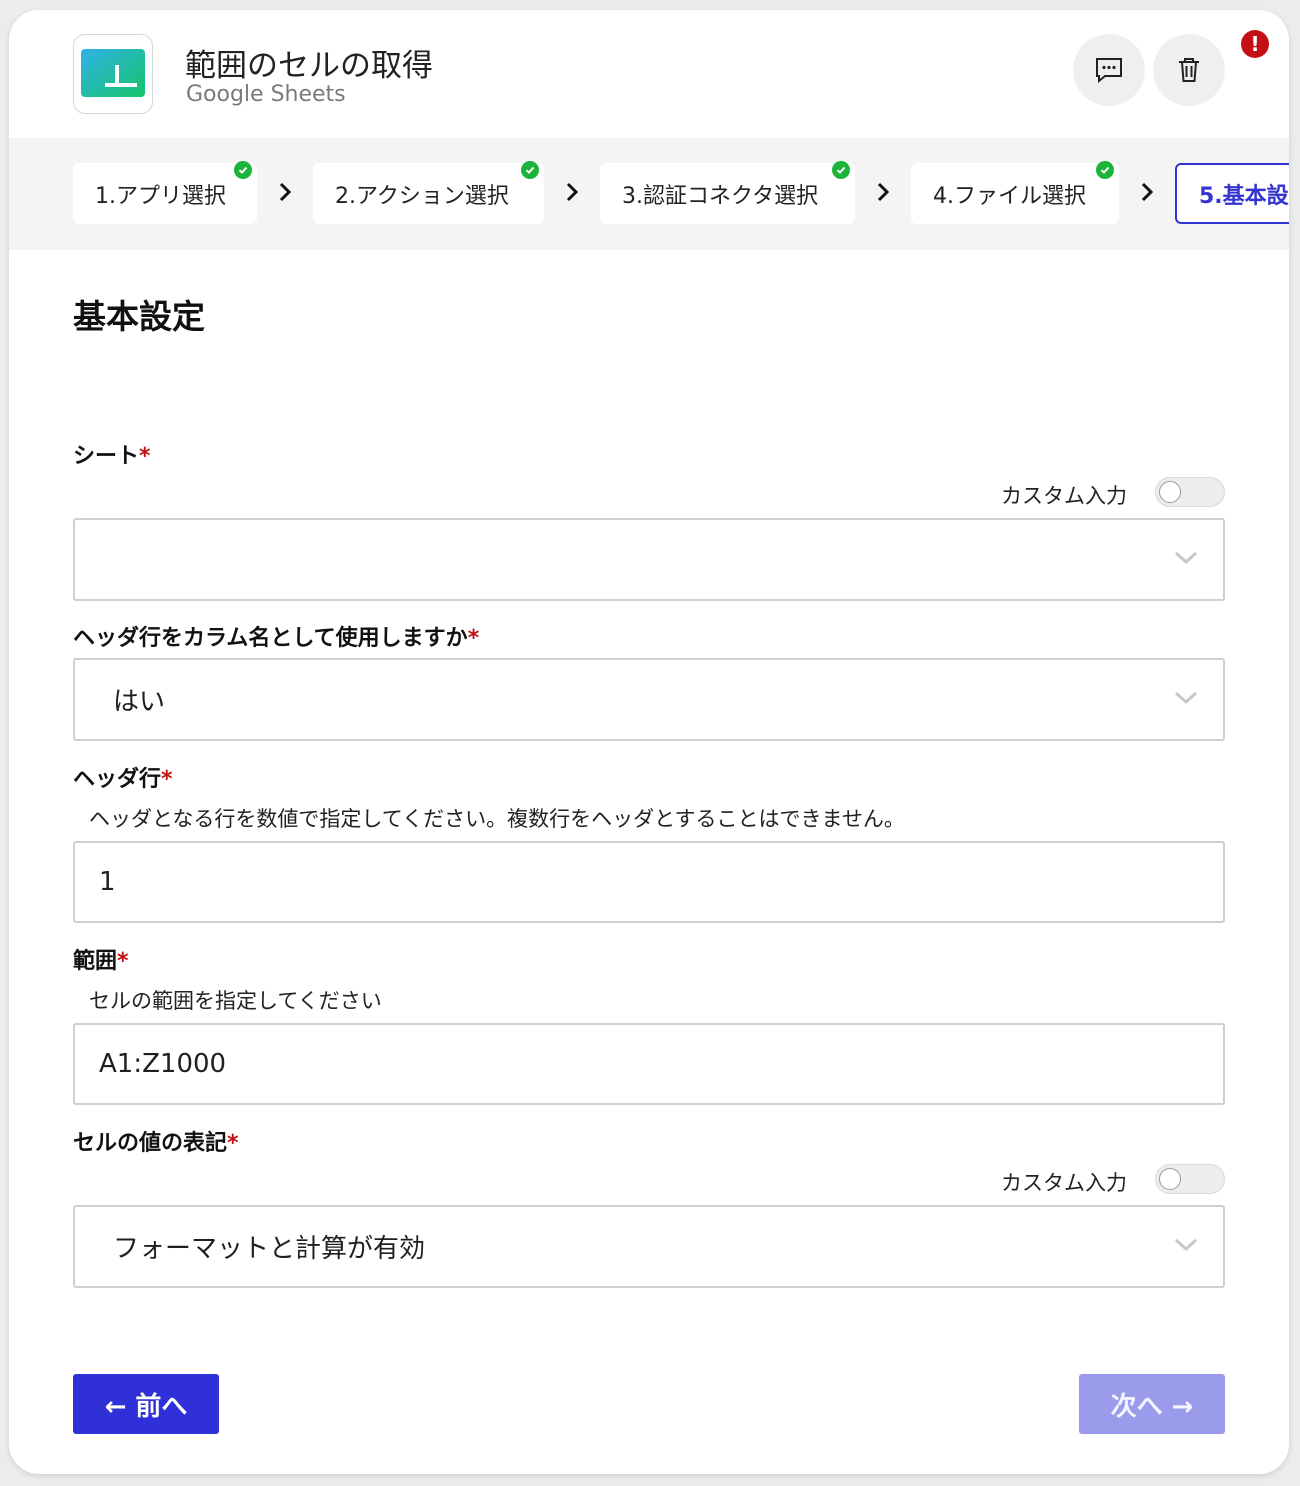  Describe the element at coordinates (139, 316) in the screenshot. I see `section-title: 基本設定` at that location.